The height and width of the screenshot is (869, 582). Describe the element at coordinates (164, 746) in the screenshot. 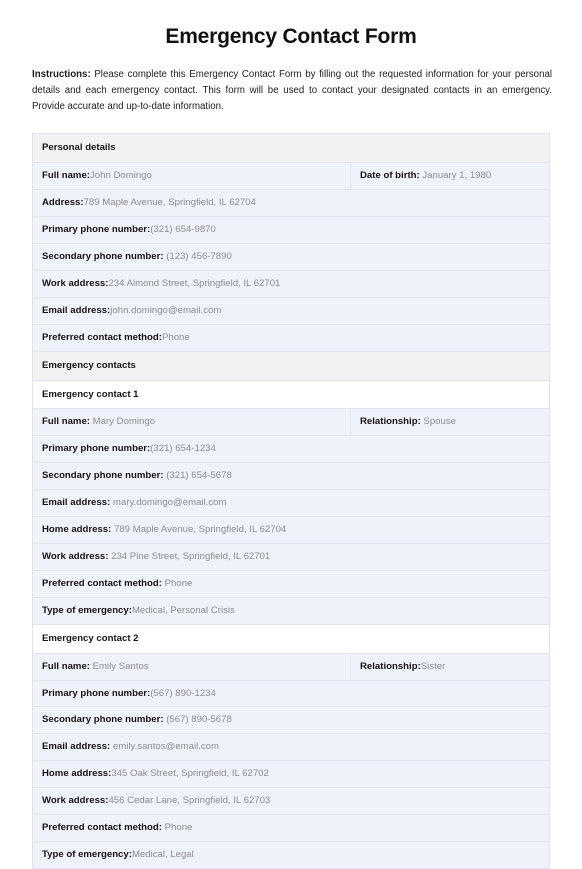

I see `field-value: emily.santos@email.com` at that location.